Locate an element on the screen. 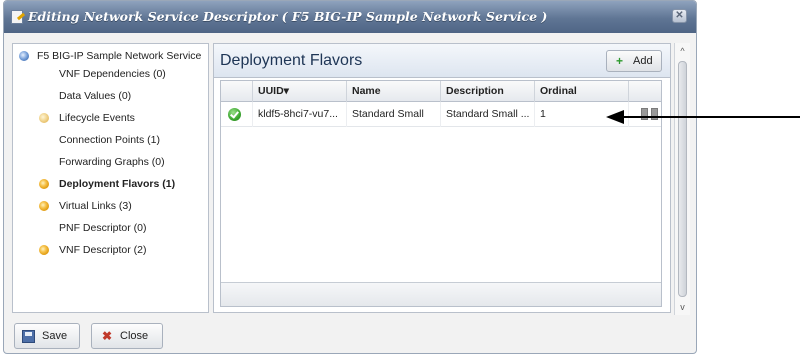 Image resolution: width=802 pixels, height=356 pixels. row-actions-cell is located at coordinates (646, 114).